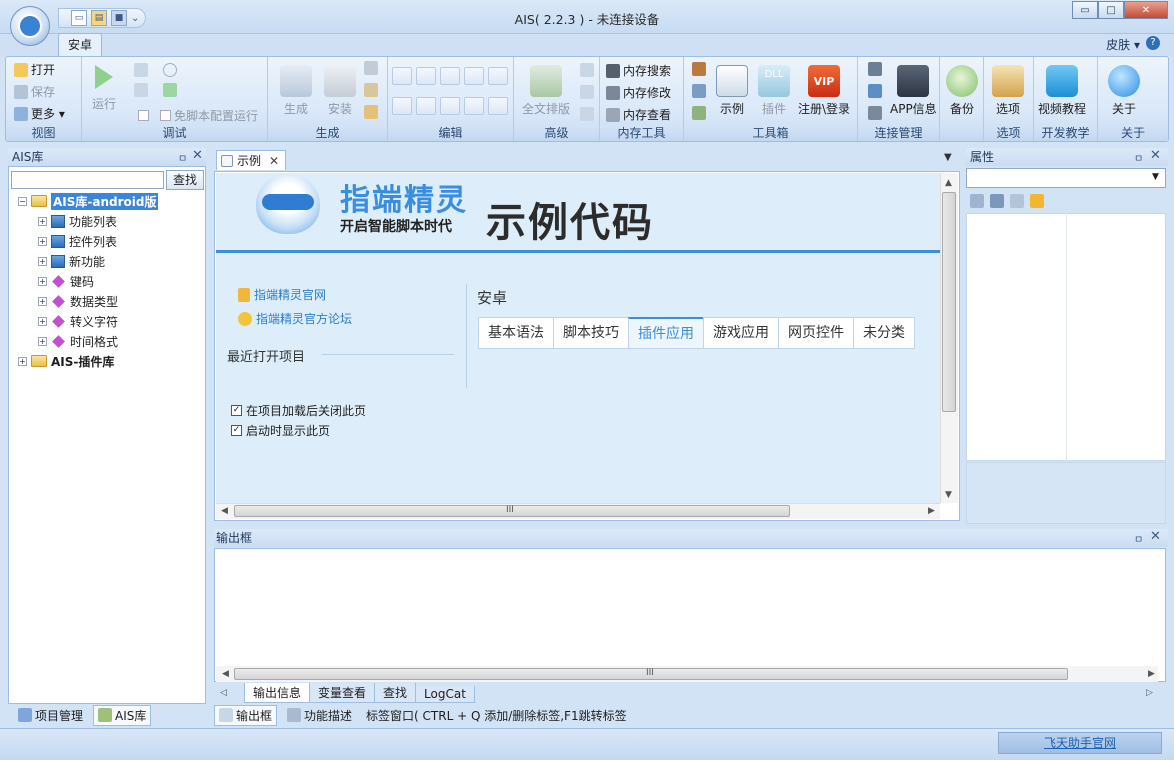 This screenshot has width=1174, height=760. What do you see at coordinates (78, 341) in the screenshot?
I see `tree-node-time-format: + 时间格式` at bounding box center [78, 341].